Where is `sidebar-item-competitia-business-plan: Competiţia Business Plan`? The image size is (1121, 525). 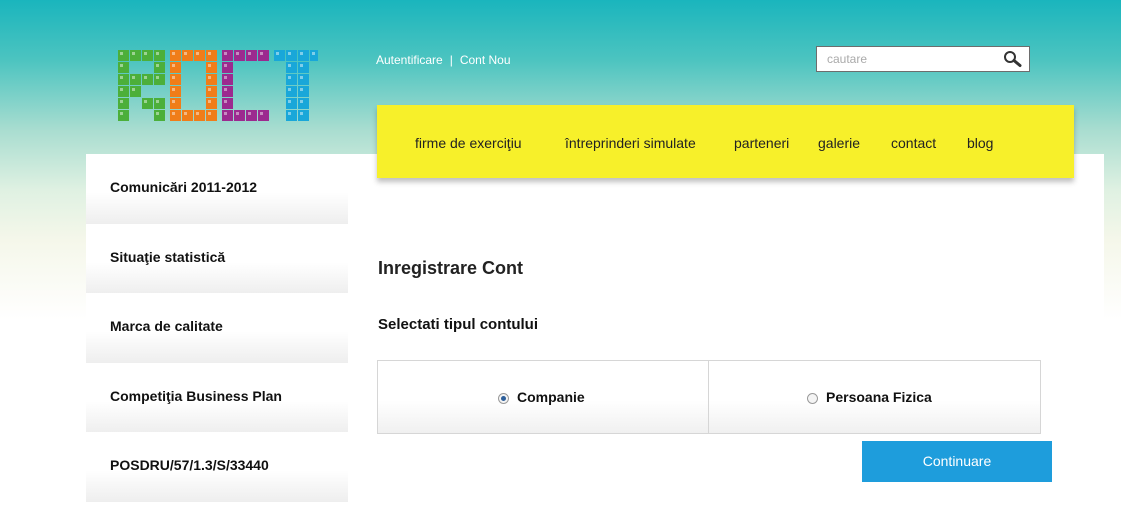 sidebar-item-competitia-business-plan: Competiţia Business Plan is located at coordinates (217, 398).